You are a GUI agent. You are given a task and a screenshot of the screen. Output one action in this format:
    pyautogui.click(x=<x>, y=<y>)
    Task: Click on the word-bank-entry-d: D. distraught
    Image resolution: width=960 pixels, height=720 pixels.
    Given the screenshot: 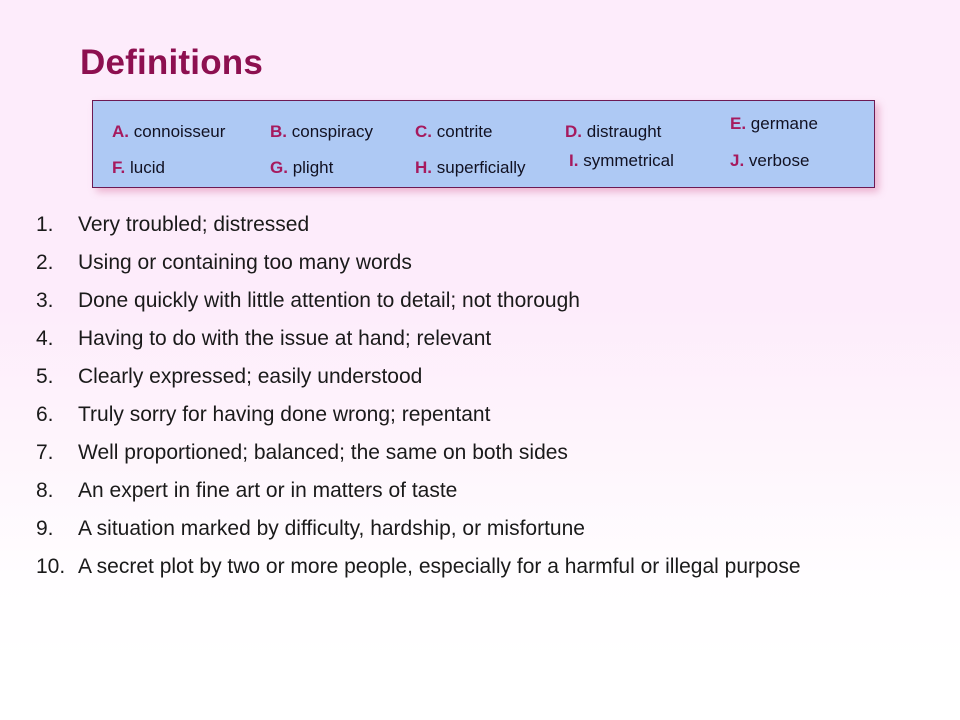 What is the action you would take?
    pyautogui.click(x=613, y=132)
    